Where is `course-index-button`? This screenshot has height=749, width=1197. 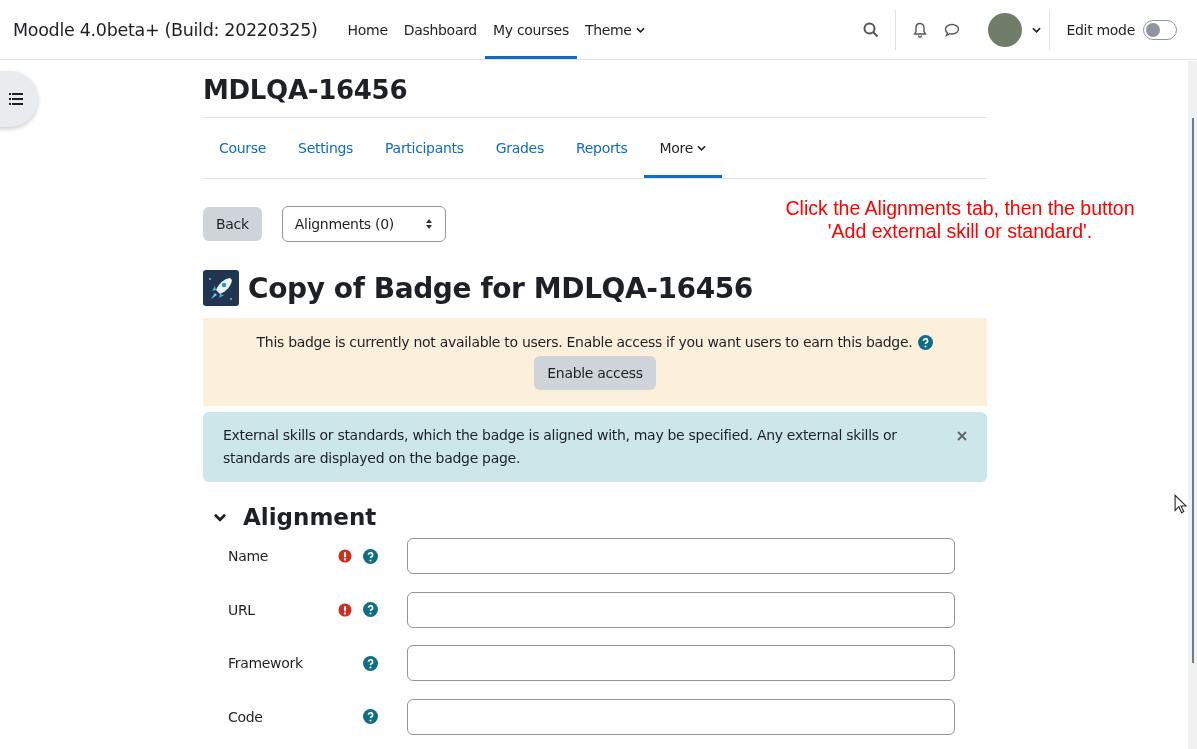 course-index-button is located at coordinates (19, 99).